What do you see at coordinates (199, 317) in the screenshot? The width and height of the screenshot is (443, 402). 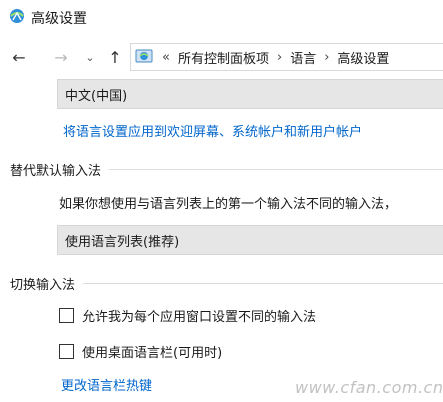 I see `checkbox-label: 允许我为每个应用窗口设置不同的输入法` at bounding box center [199, 317].